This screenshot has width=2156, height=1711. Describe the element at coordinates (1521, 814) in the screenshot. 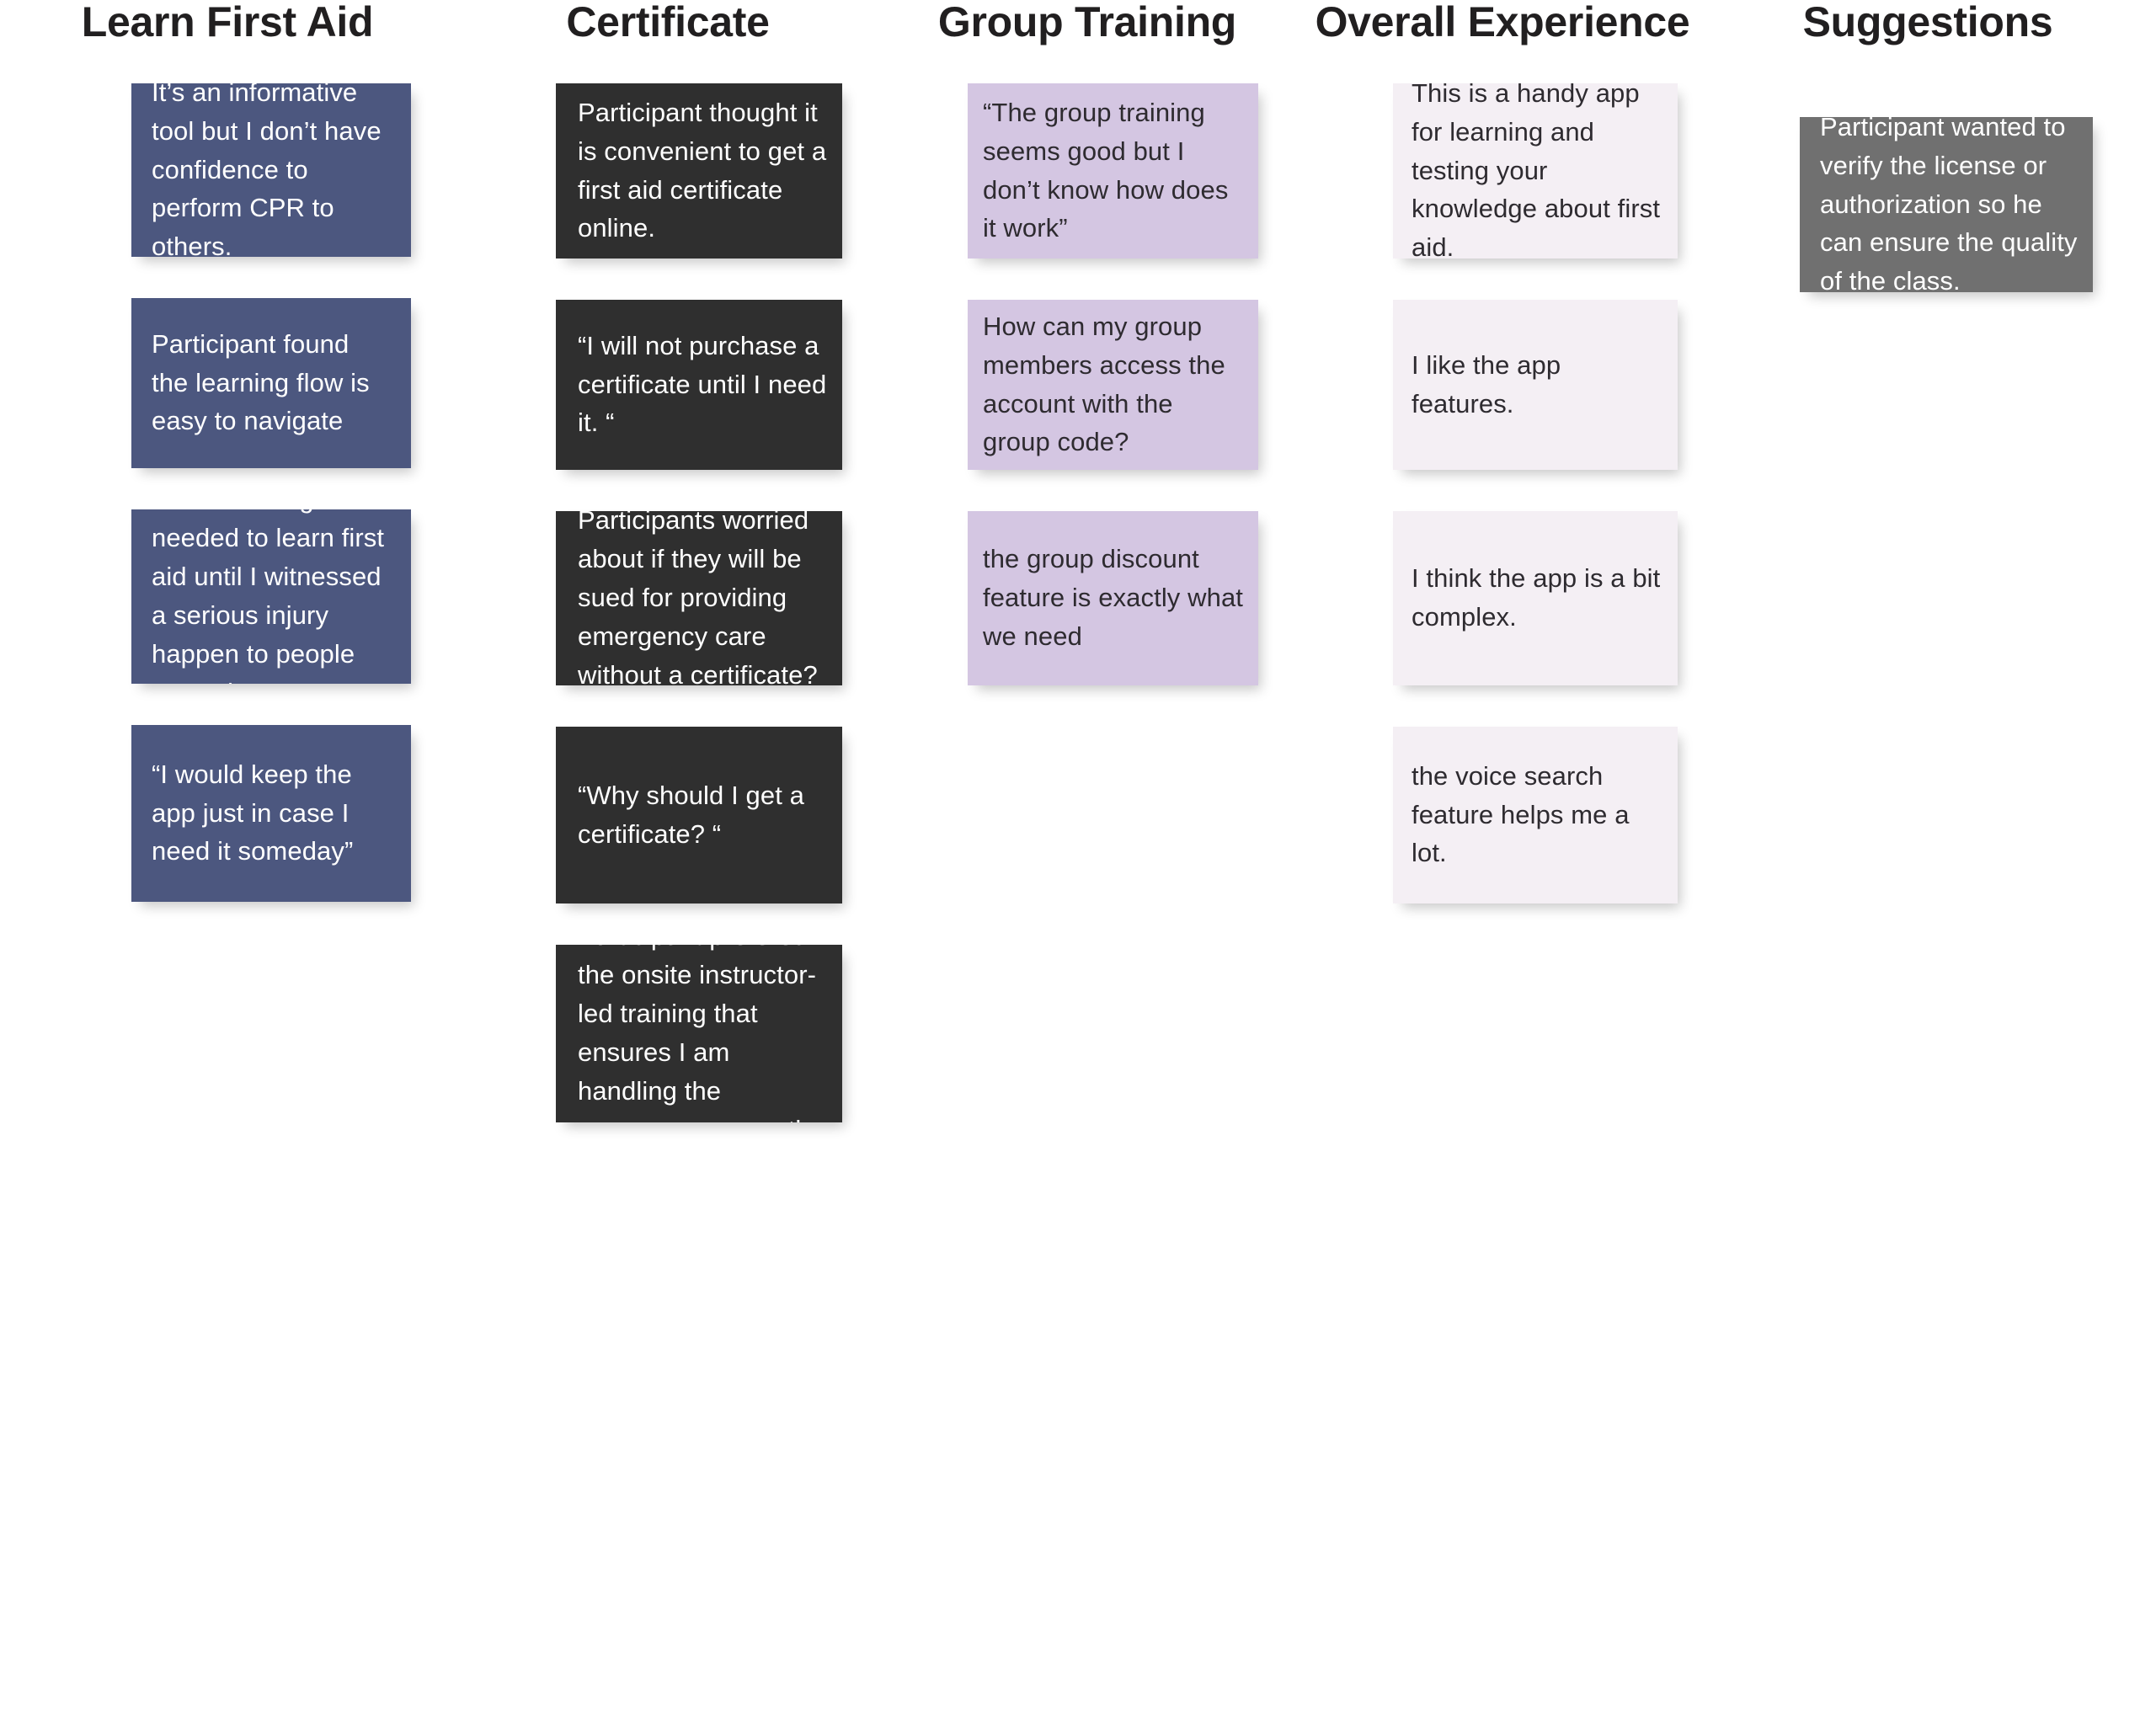

I see `sticky-note-text: the voice search feature helps me a lot.` at that location.